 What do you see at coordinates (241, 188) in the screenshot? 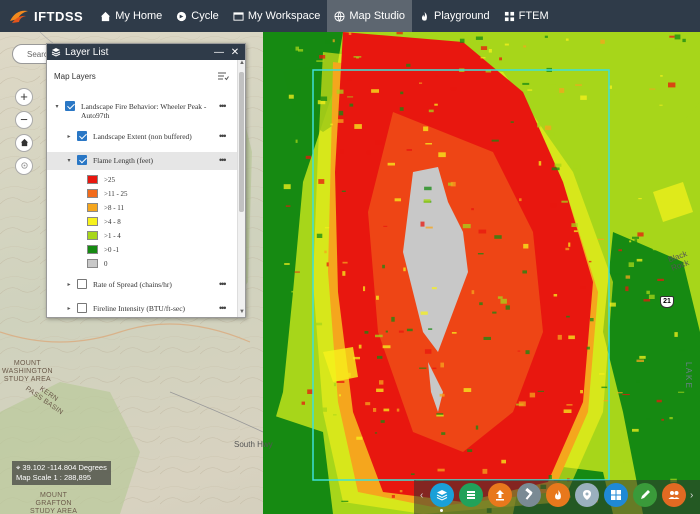
I see `layer-list-scrollbar: ▲ ▼` at bounding box center [241, 188].